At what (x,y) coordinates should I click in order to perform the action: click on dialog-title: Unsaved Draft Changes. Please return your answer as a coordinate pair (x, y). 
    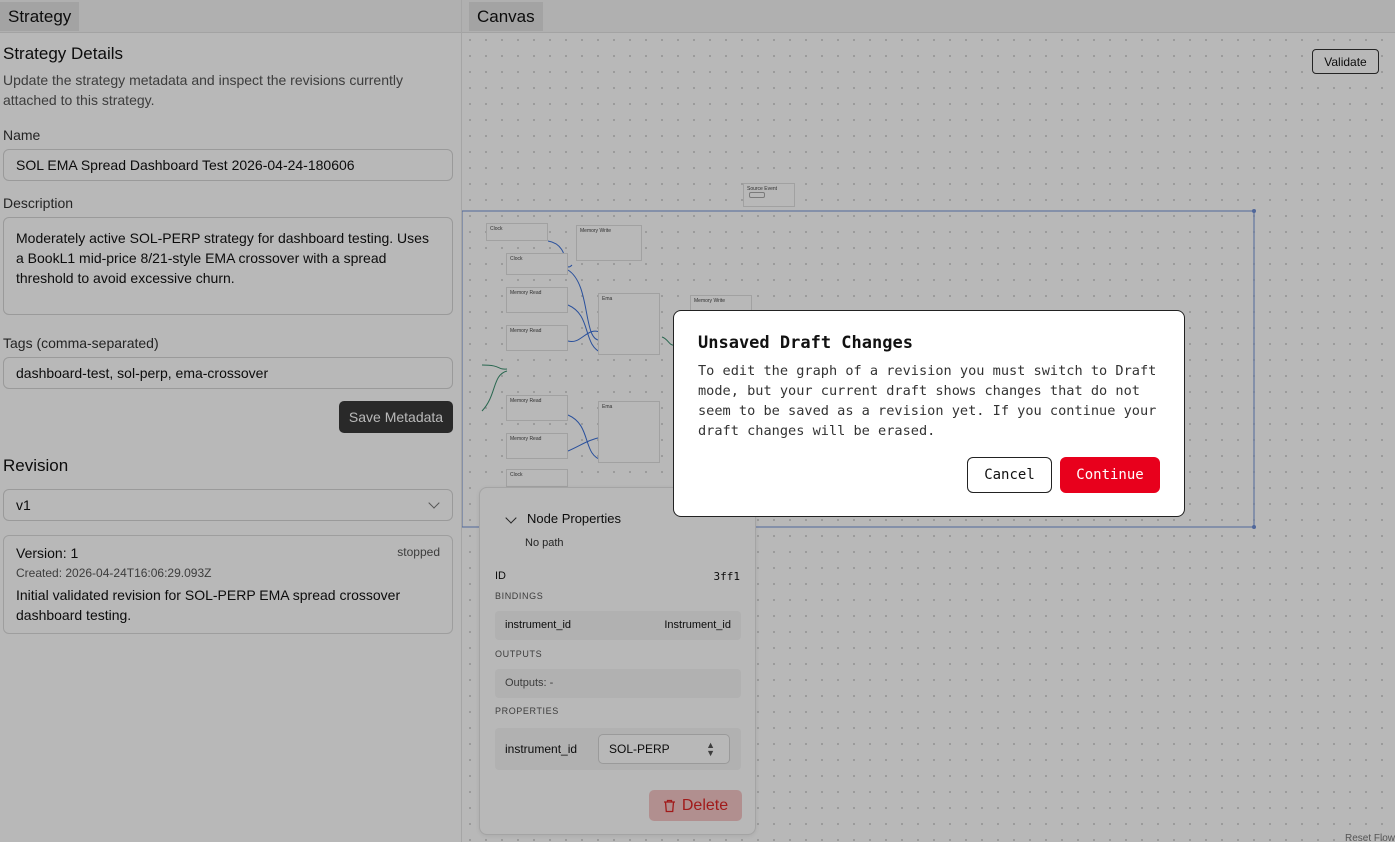
    Looking at the image, I should click on (805, 343).